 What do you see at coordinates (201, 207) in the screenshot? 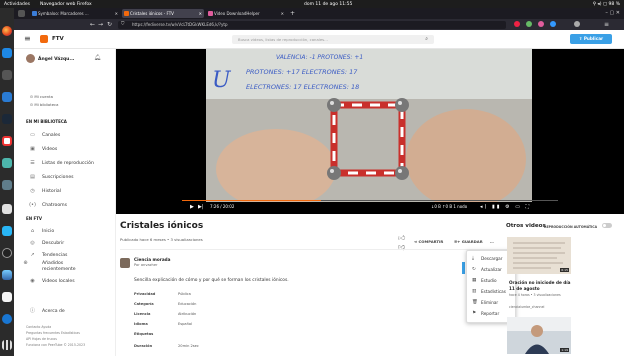
I see `next-icon: ▶|` at bounding box center [201, 207].